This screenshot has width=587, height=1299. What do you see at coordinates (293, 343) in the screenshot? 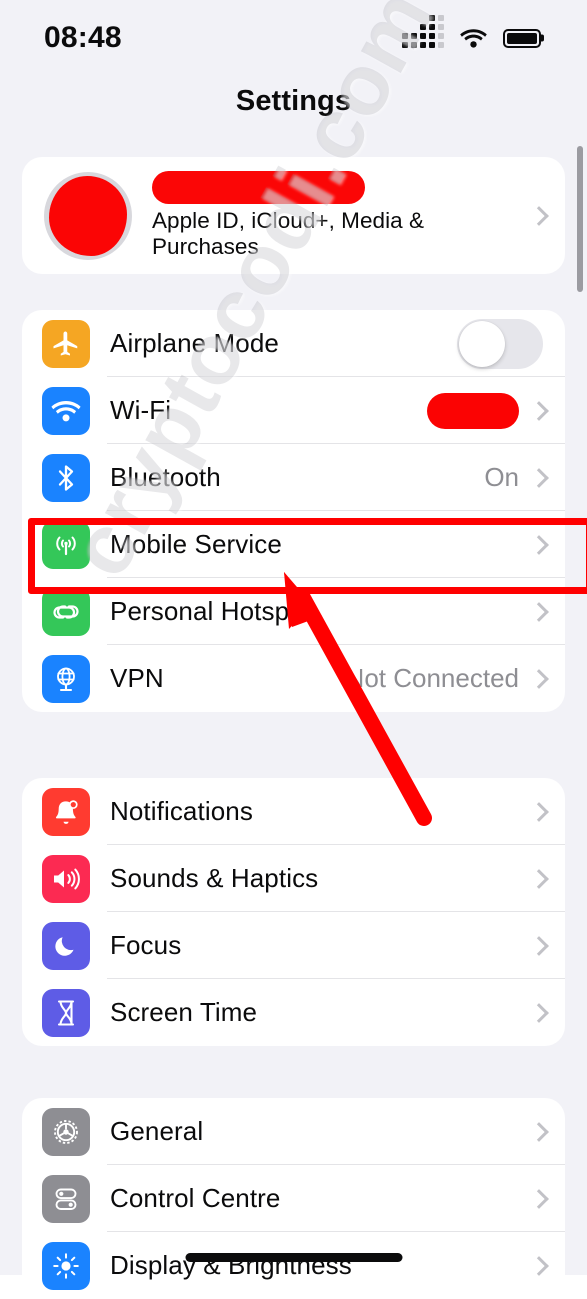
I see `settings-row-airplane-mode: Airplane Mode` at bounding box center [293, 343].